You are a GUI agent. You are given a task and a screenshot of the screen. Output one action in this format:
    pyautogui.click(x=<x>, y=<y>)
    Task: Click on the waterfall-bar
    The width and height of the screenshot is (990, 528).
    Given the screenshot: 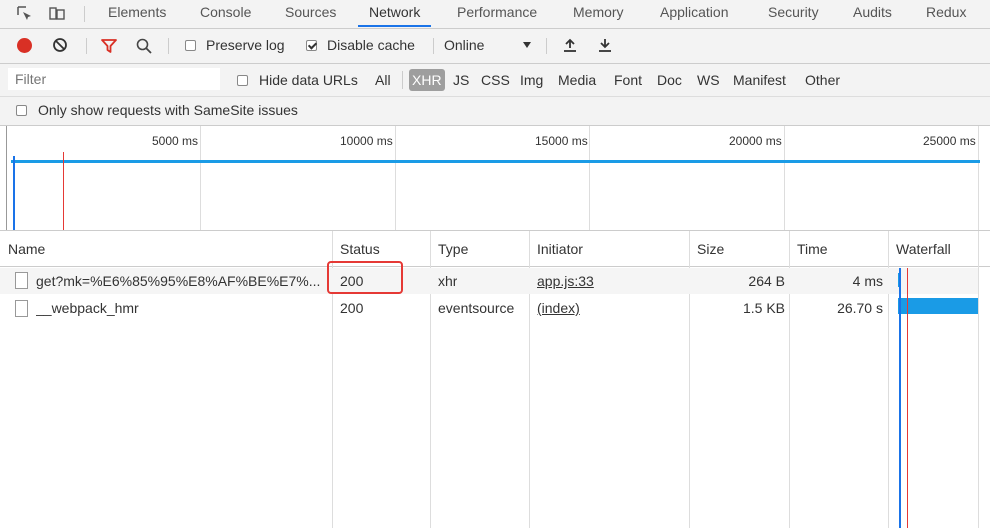 What is the action you would take?
    pyautogui.click(x=938, y=306)
    